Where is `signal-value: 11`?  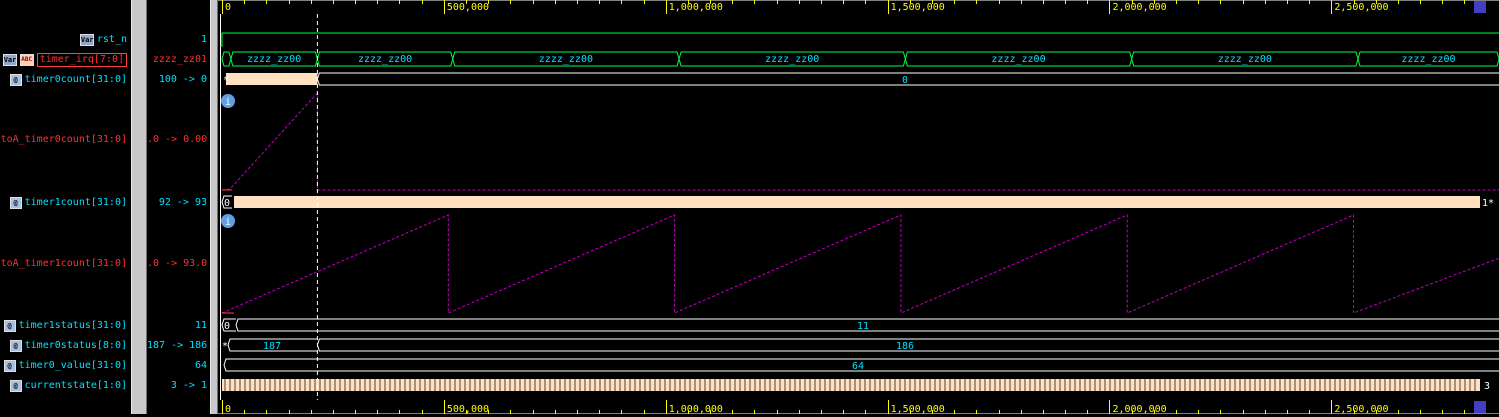 signal-value: 11 is located at coordinates (200, 325).